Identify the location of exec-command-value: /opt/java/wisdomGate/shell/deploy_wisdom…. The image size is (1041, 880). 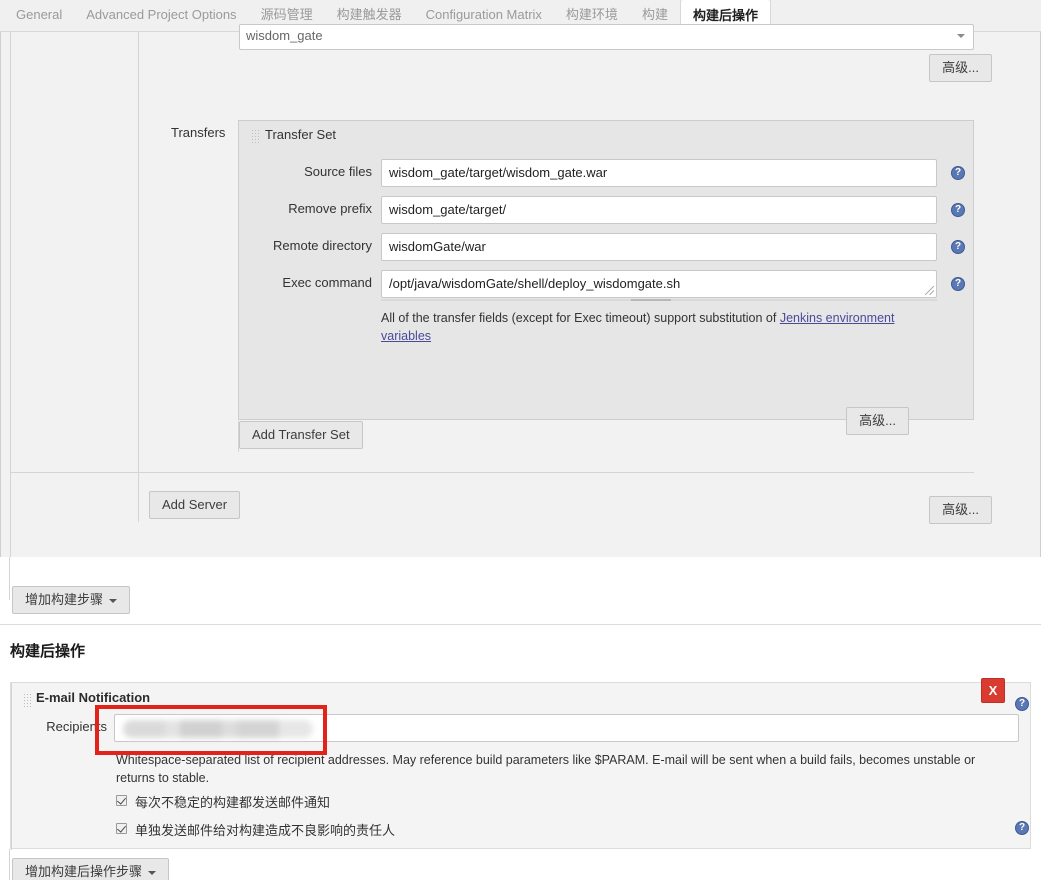
(535, 283).